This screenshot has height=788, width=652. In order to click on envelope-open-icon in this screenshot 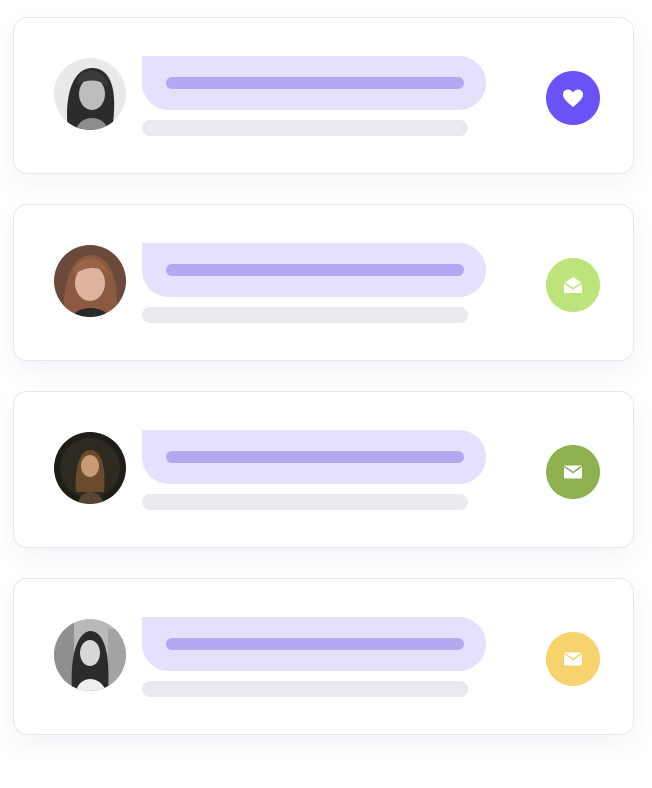, I will do `click(573, 285)`.